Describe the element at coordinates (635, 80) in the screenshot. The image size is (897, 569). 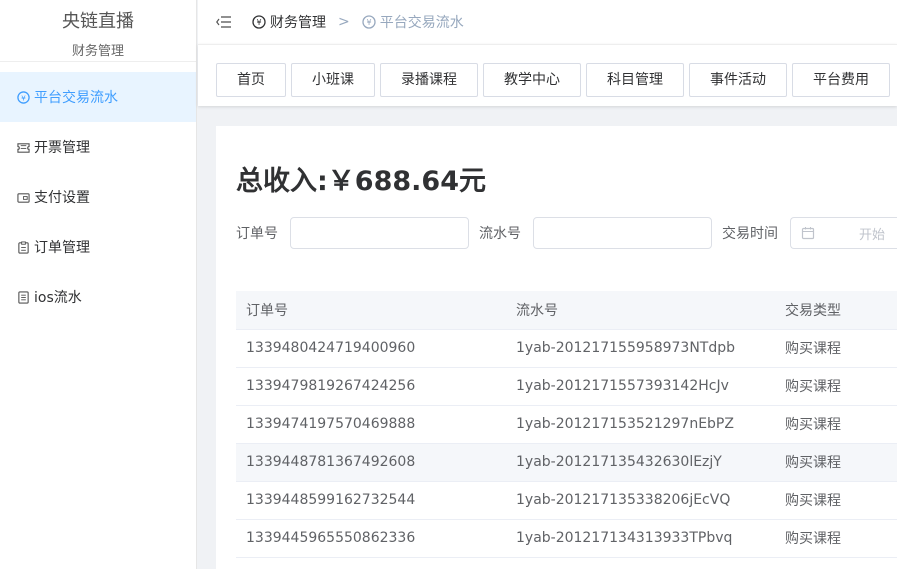
I see `tag-subject-management: 科目管理` at that location.